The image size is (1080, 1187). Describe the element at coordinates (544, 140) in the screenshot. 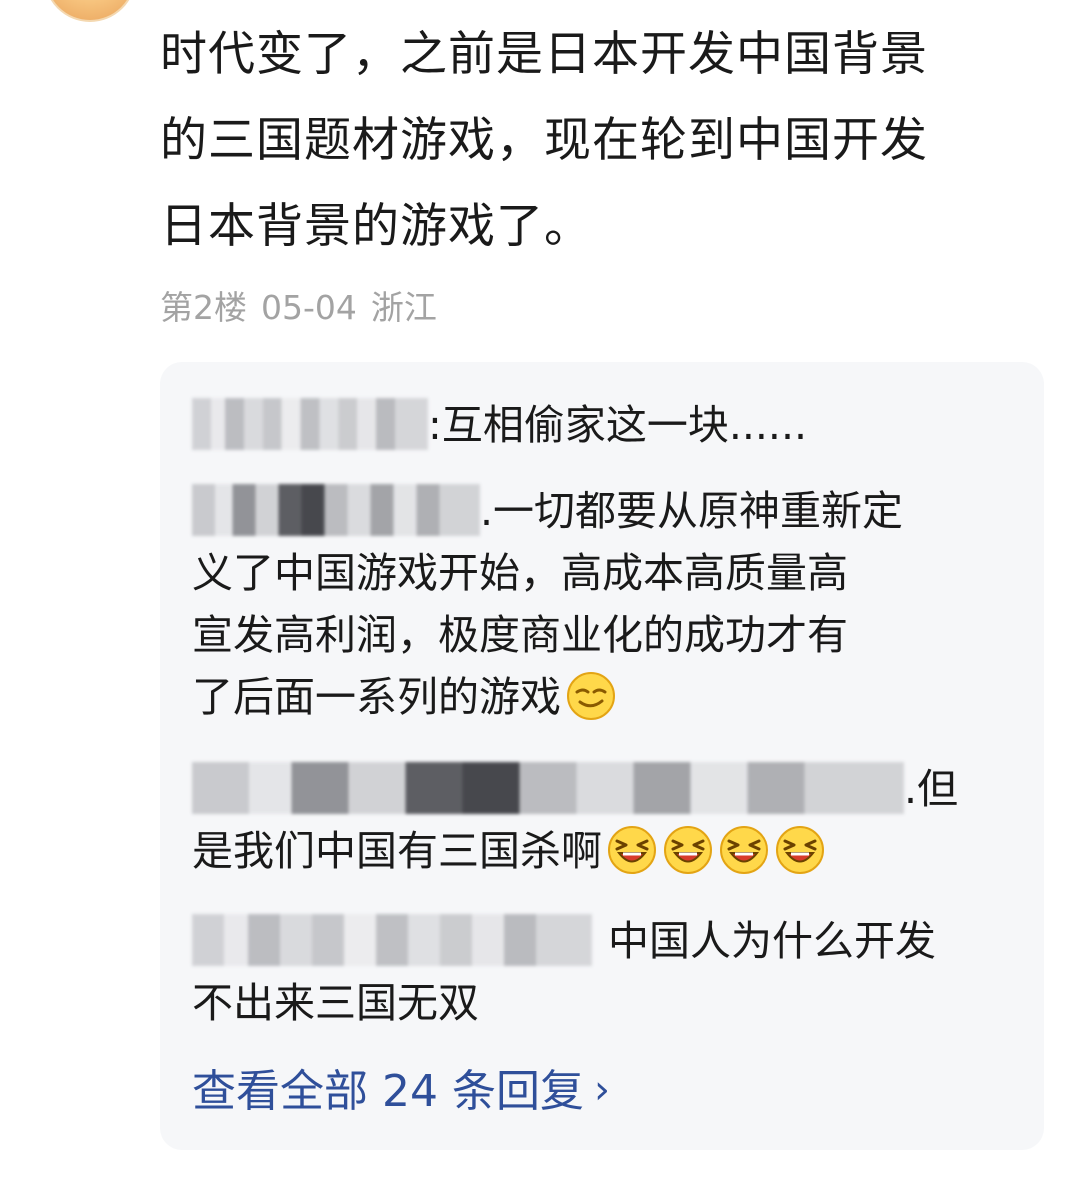

I see `comment-line: 的三国题材游戏，现在轮到中国开发` at that location.